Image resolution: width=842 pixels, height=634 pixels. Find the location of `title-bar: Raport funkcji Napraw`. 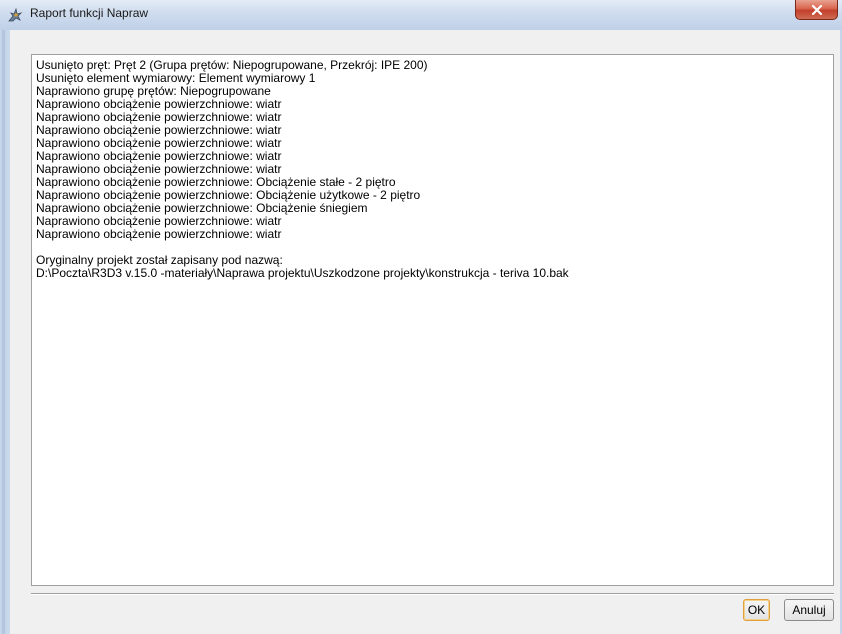

title-bar: Raport funkcji Napraw is located at coordinates (421, 15).